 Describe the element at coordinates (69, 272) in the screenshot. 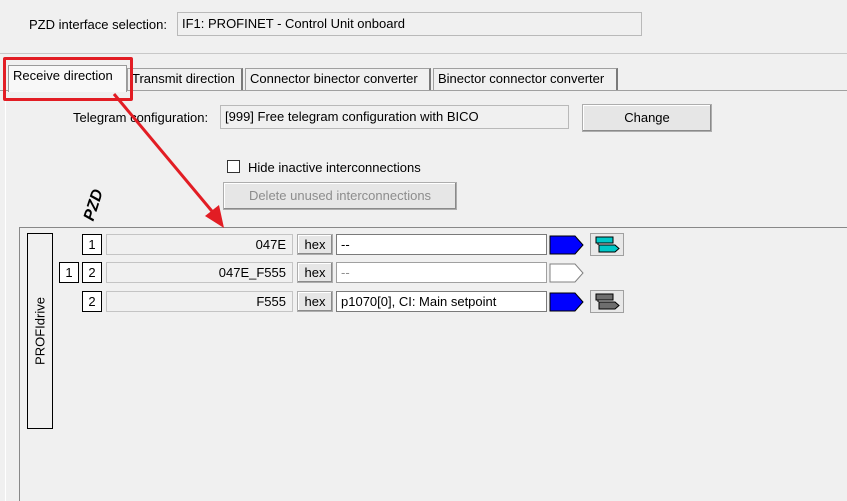

I see `pzd-outer-index-box: 1` at that location.